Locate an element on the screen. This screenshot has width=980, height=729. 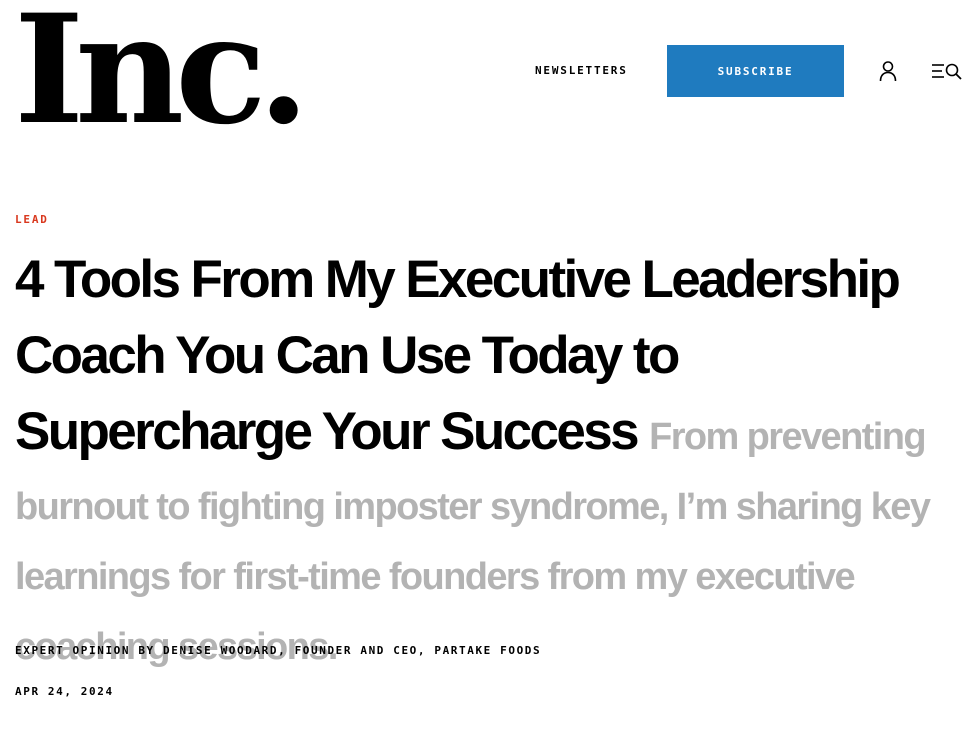
section-kicker: LEAD is located at coordinates (32, 219).